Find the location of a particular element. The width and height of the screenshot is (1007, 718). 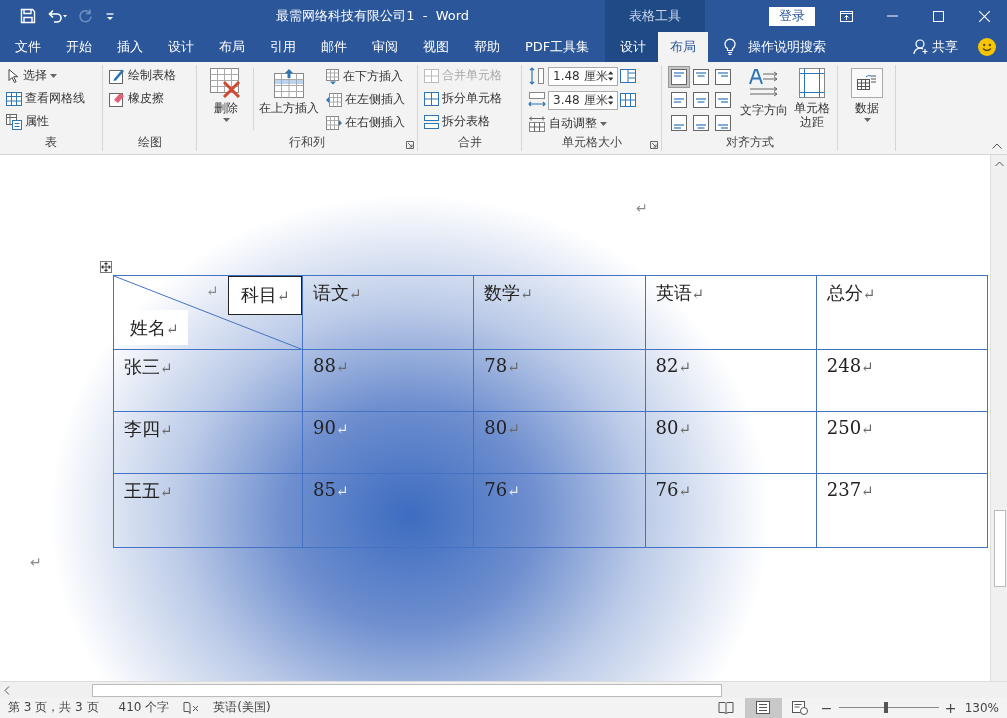

table-cell: 90↵ is located at coordinates (331, 427).